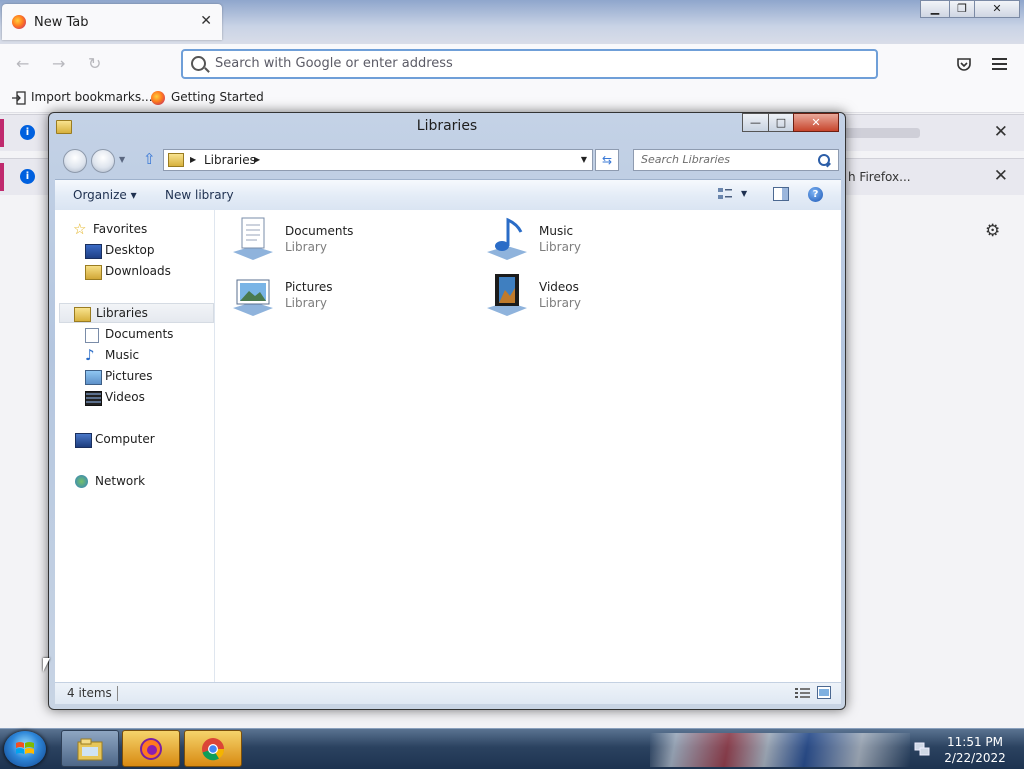 Image resolution: width=1024 pixels, height=769 pixels. Describe the element at coordinates (145, 335) in the screenshot. I see `nav-documents: Documents` at that location.